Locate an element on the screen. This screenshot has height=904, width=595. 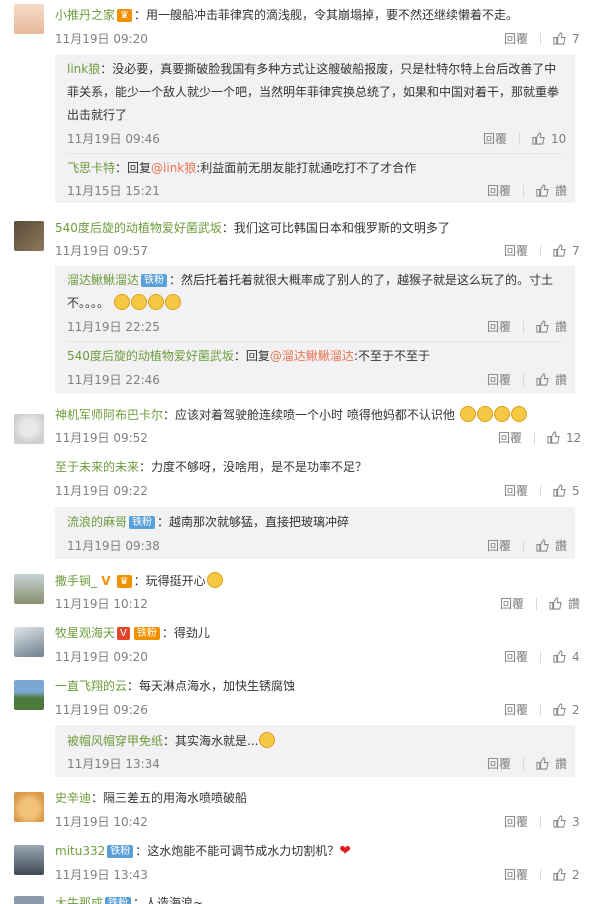
like-button: 3 is located at coordinates (566, 822).